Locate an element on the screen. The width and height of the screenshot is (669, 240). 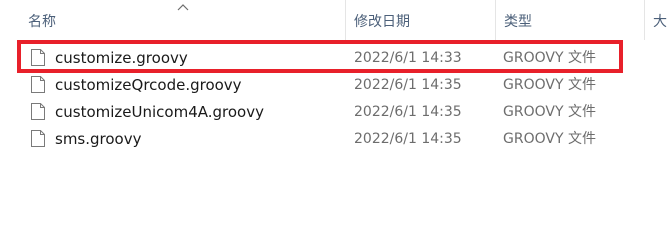
file-name: customize.groovy is located at coordinates (121, 58).